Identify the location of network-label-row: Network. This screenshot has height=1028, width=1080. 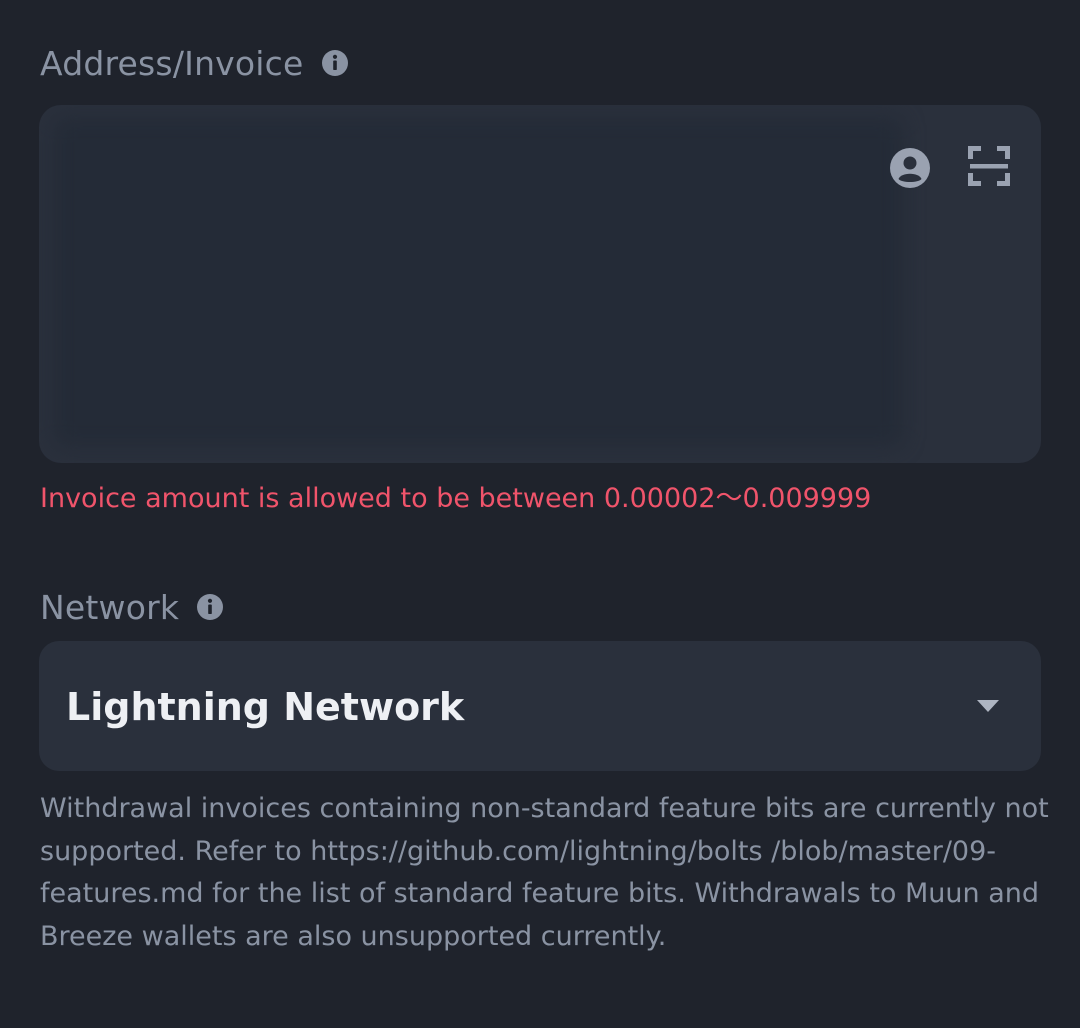
(132, 607).